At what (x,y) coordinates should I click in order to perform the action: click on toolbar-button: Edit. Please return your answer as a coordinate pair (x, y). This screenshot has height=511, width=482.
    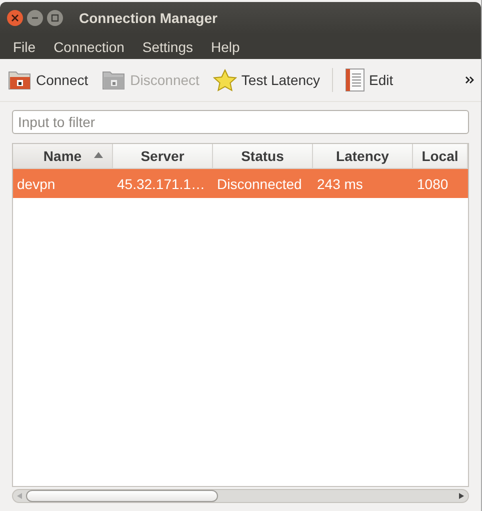
    Looking at the image, I should click on (369, 80).